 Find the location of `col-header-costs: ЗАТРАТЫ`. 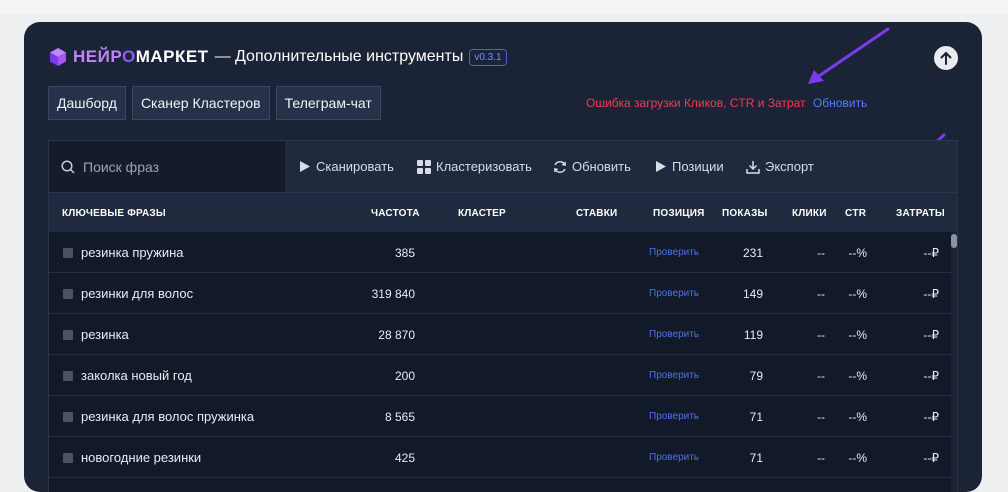

col-header-costs: ЗАТРАТЫ is located at coordinates (920, 213).